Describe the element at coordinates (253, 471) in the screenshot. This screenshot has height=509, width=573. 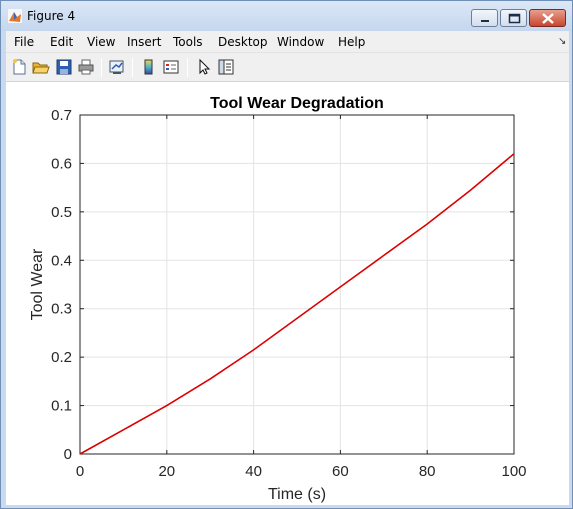
I see `x-tick-label: 40` at that location.